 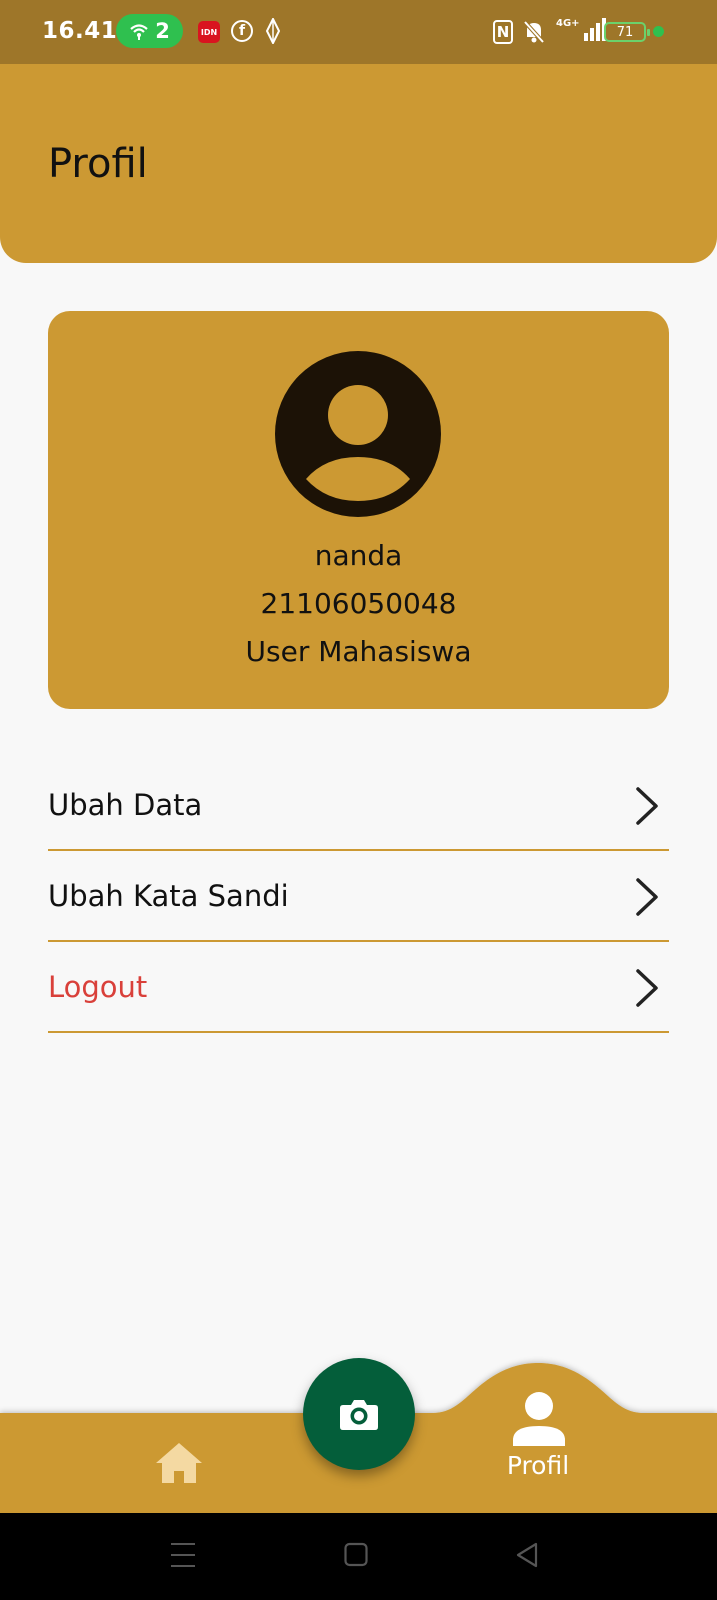 What do you see at coordinates (209, 32) in the screenshot?
I see `idn-app-icon: IDN` at bounding box center [209, 32].